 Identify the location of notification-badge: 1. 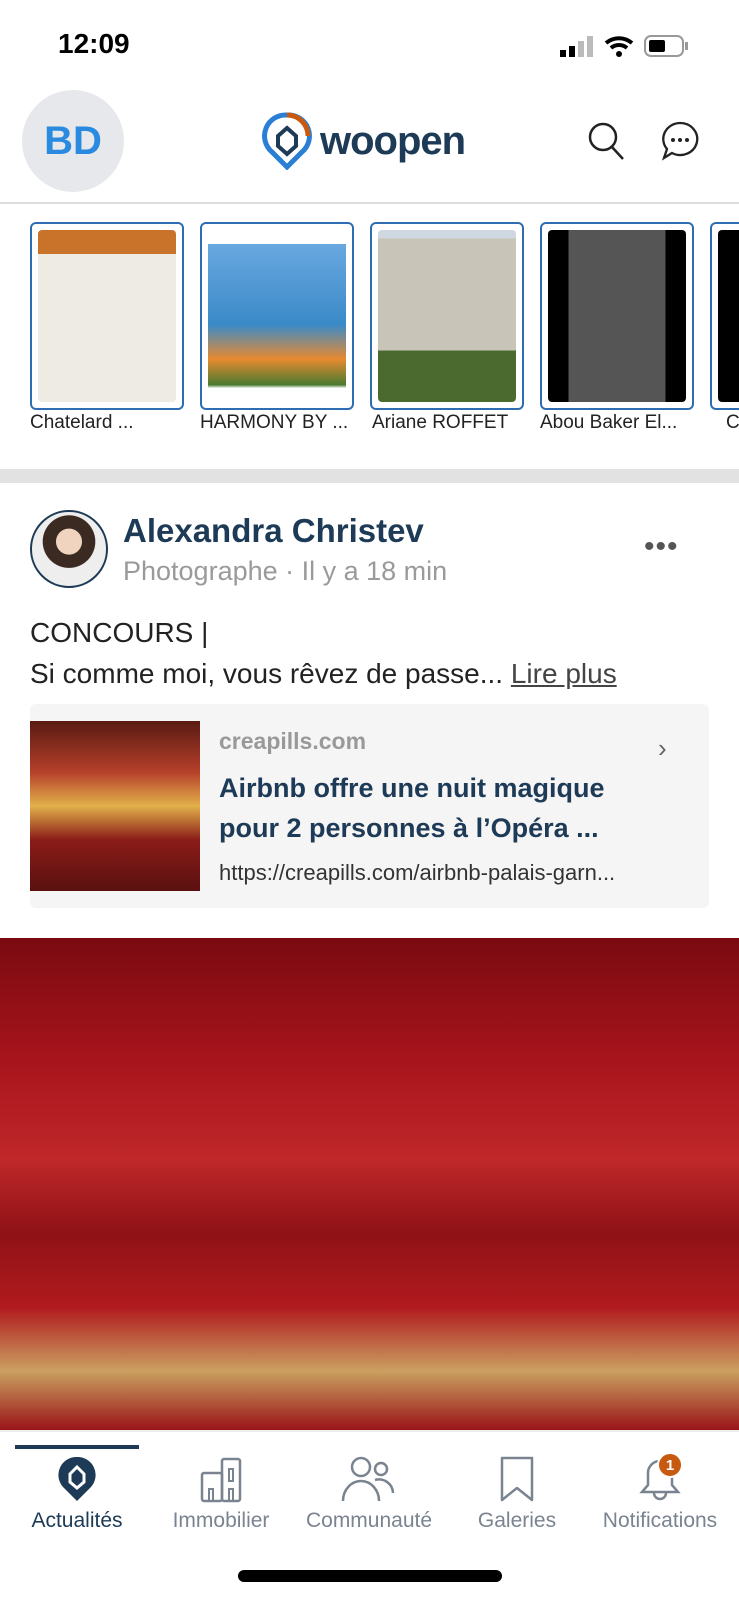
(670, 1465).